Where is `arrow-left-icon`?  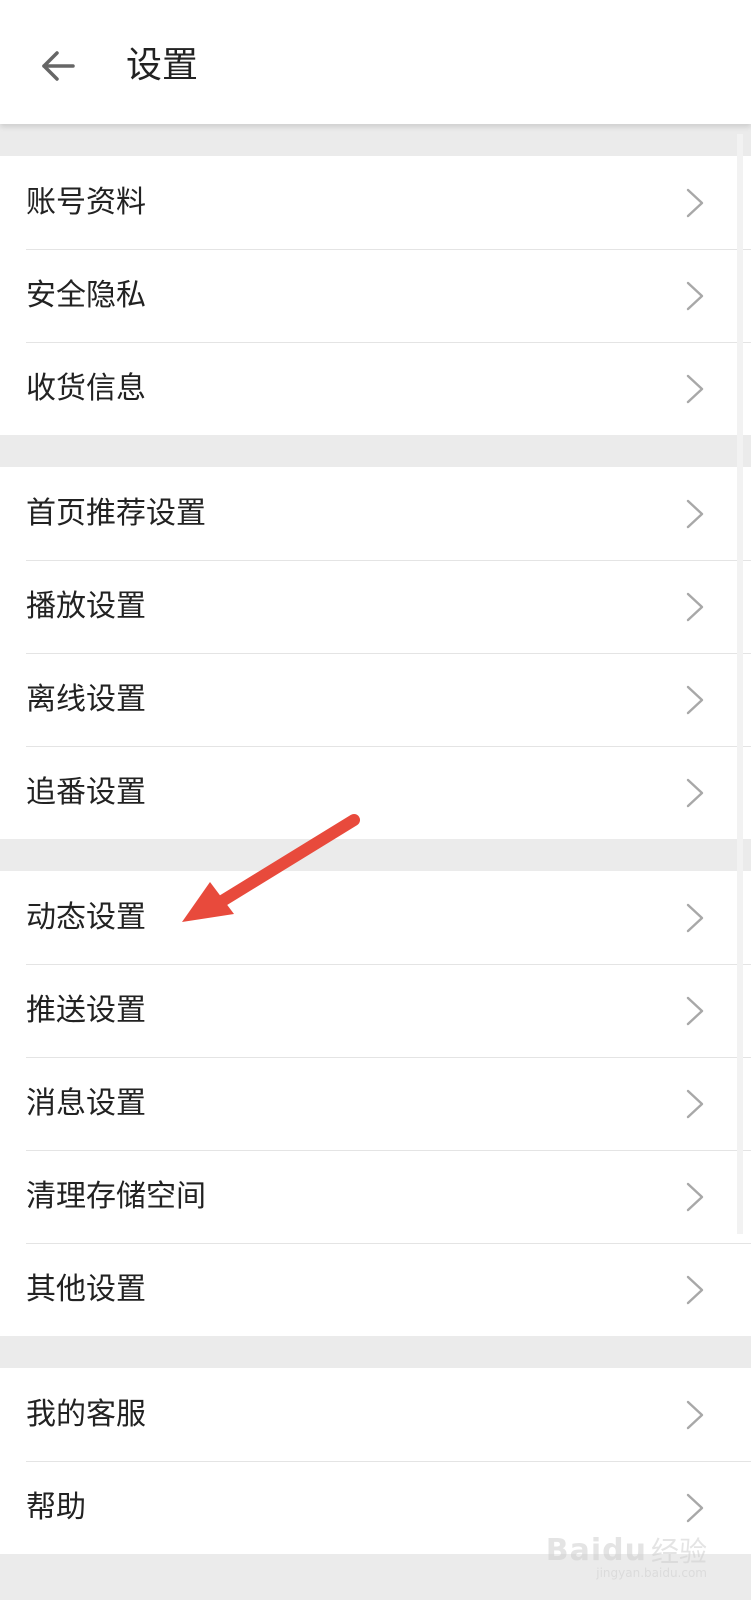 arrow-left-icon is located at coordinates (58, 66).